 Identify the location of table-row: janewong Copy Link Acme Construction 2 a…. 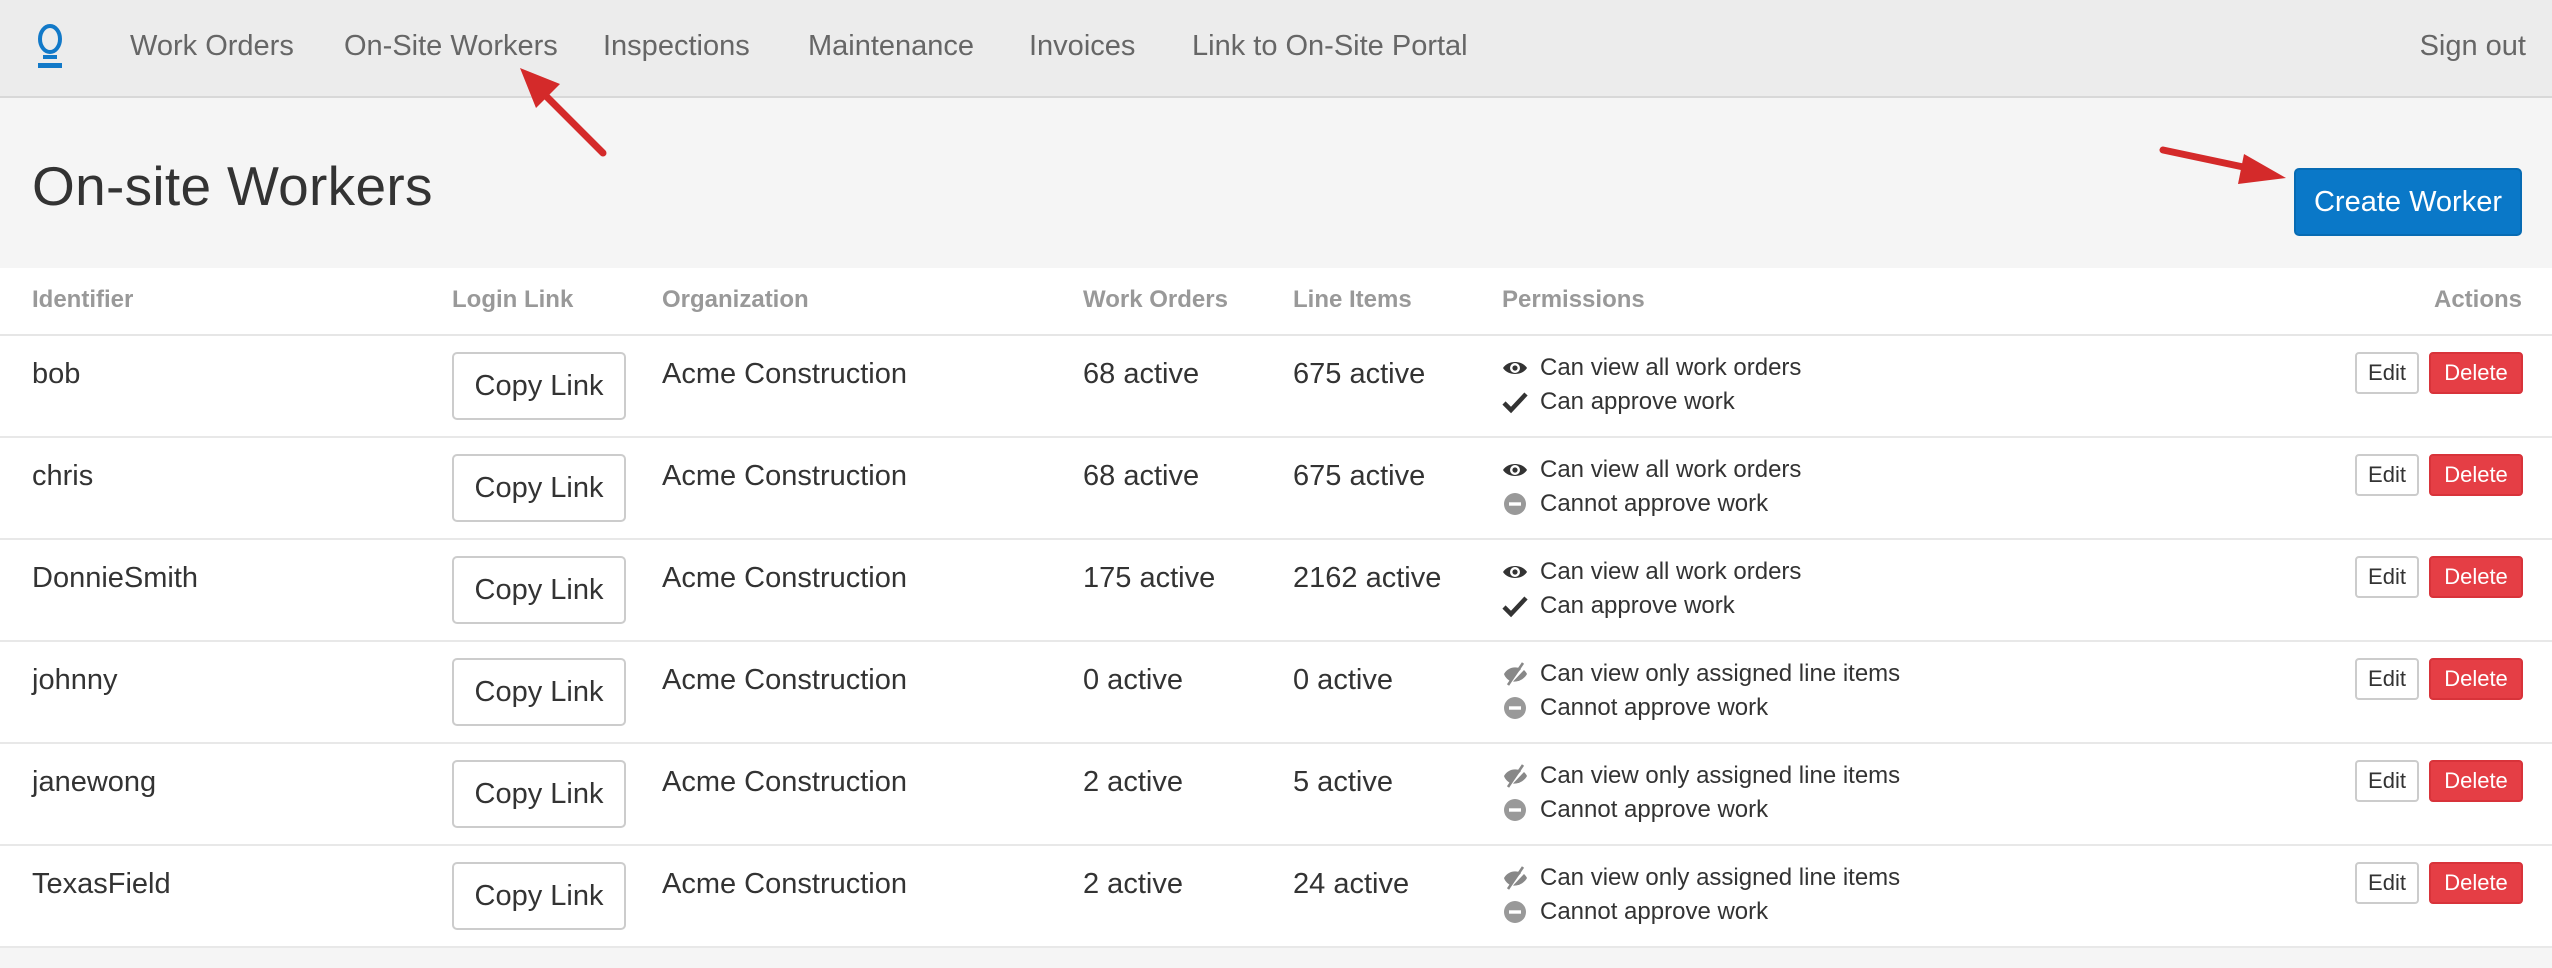
(1276, 795).